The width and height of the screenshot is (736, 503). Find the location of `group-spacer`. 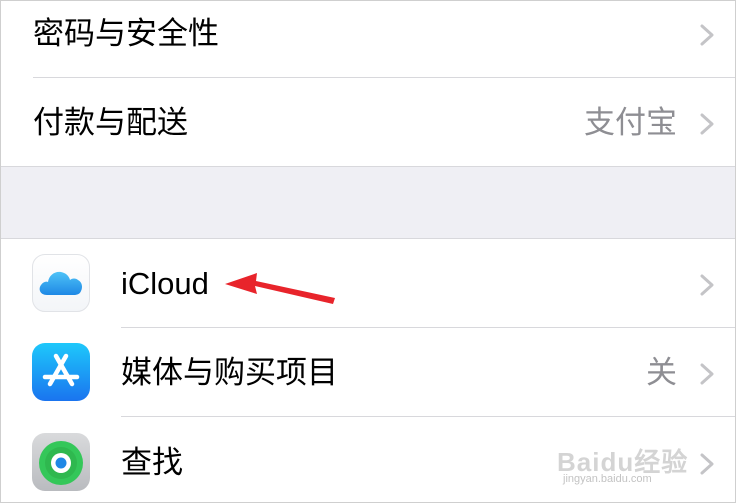

group-spacer is located at coordinates (368, 202).